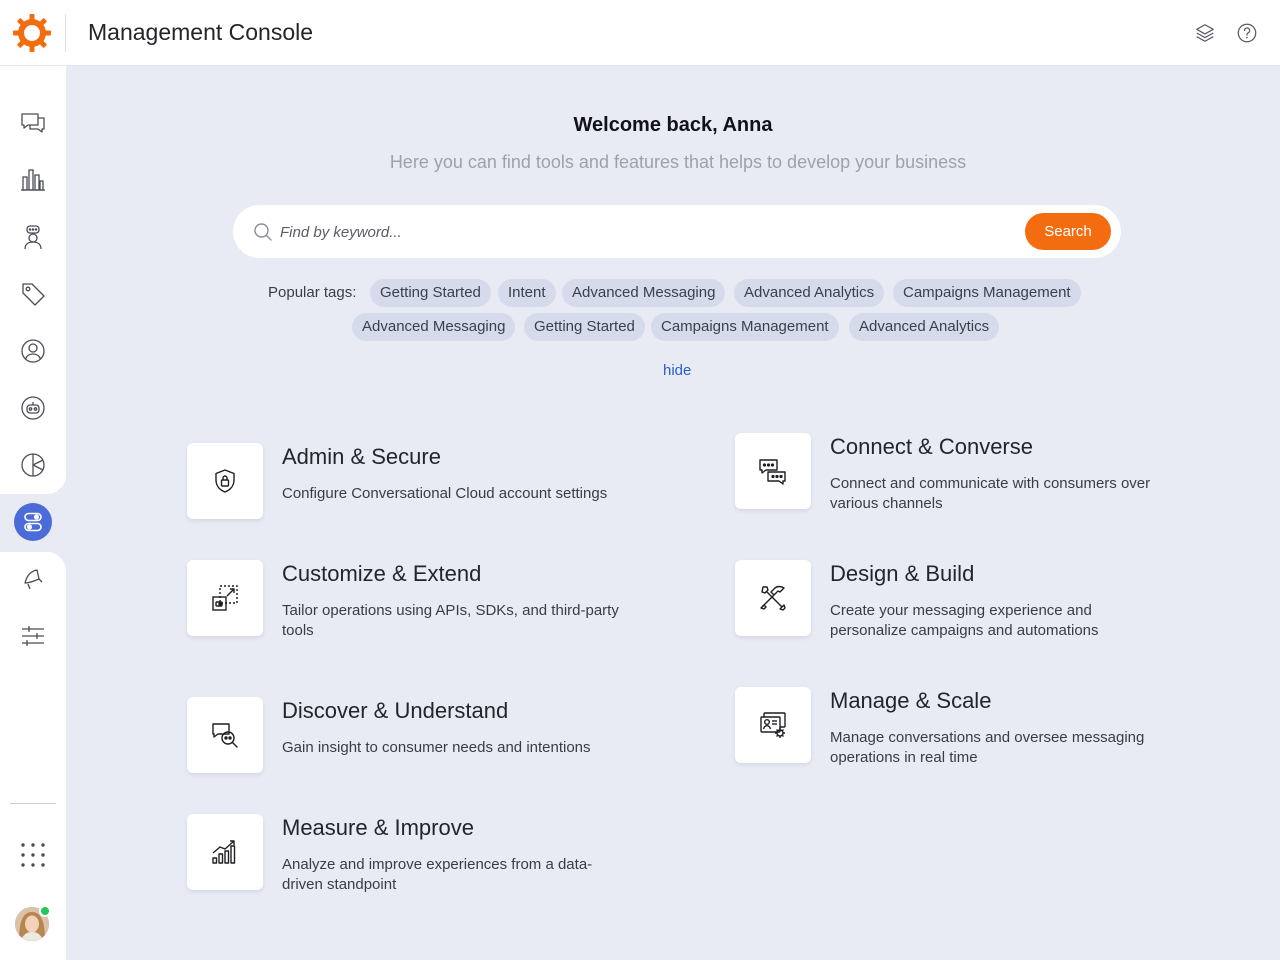 This screenshot has width=1280, height=960. Describe the element at coordinates (911, 700) in the screenshot. I see `category-title: Manage & Scale` at that location.